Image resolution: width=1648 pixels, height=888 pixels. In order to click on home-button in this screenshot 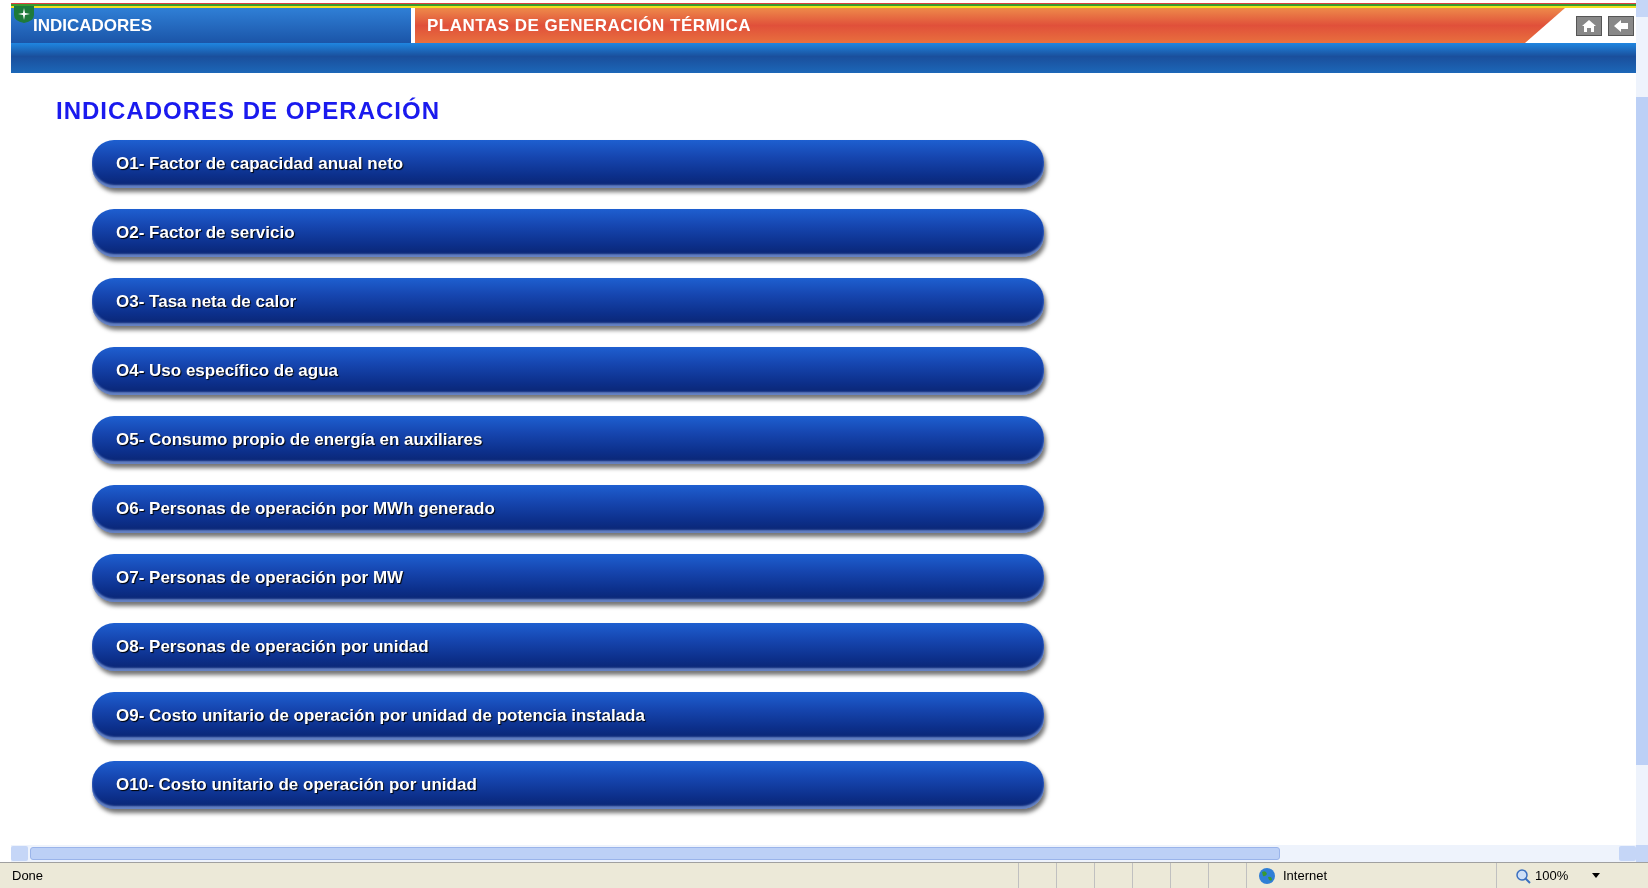, I will do `click(1589, 25)`.